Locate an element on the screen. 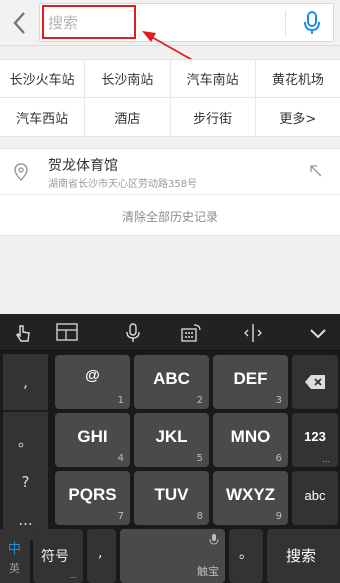 This screenshot has height=583, width=340. hot-keyword: 汽车南站 is located at coordinates (213, 78).